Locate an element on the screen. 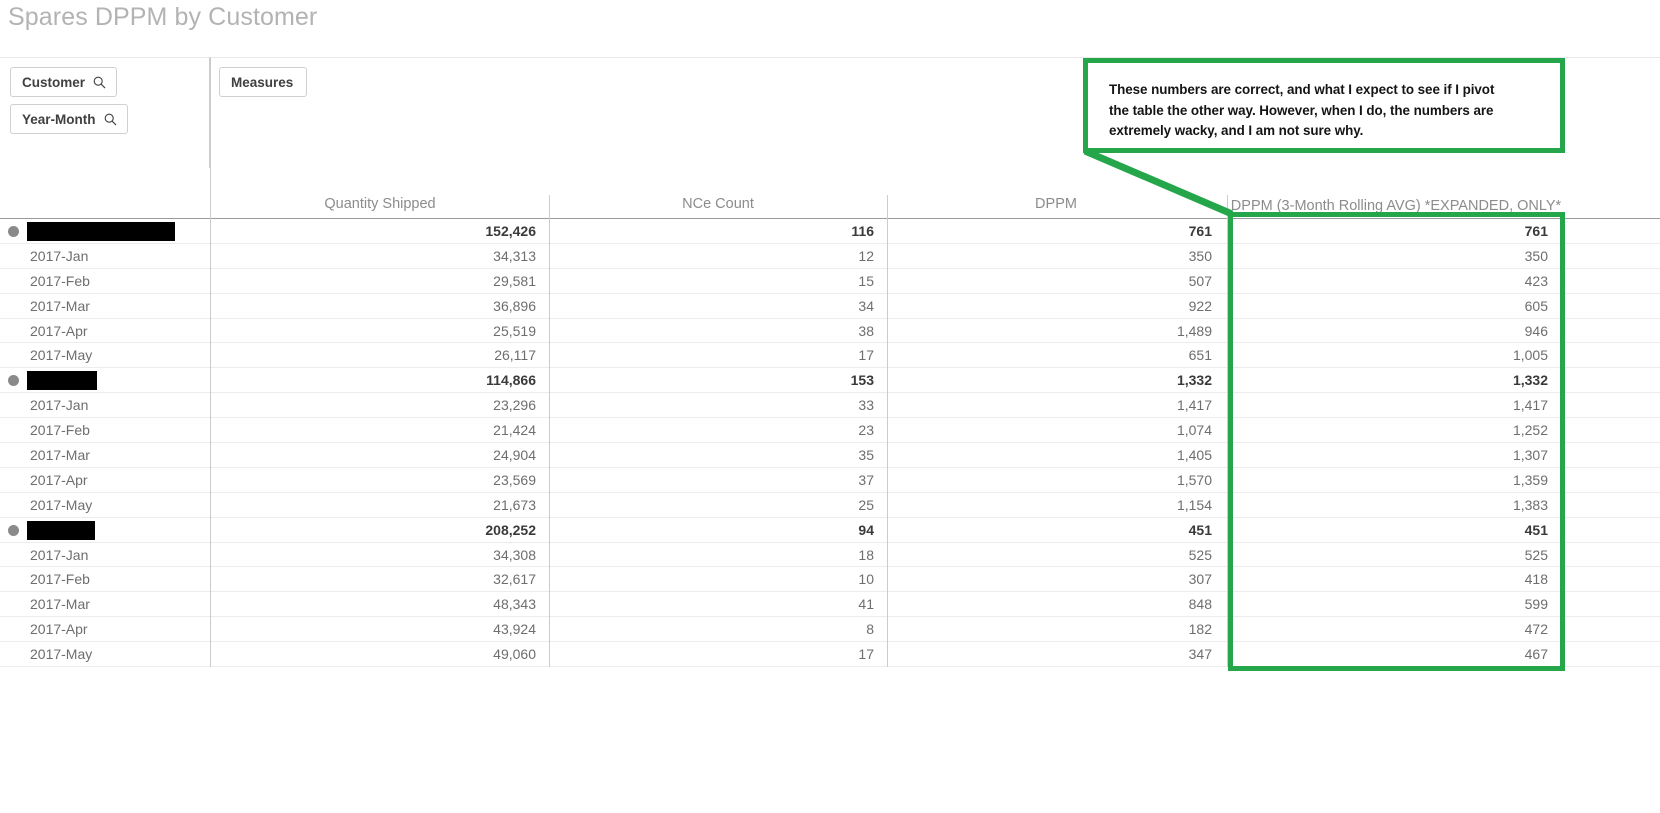 The image size is (1660, 813). cell-nce: 18 is located at coordinates (866, 554).